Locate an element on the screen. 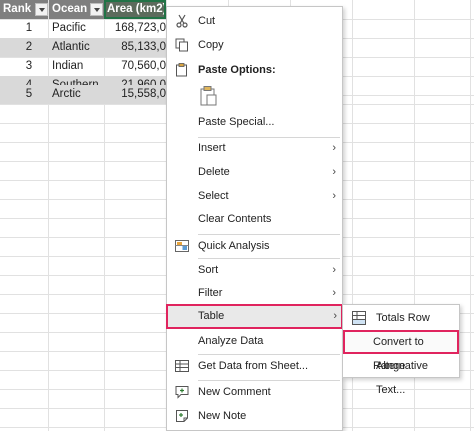  rank-cell: 3 is located at coordinates (24, 66).